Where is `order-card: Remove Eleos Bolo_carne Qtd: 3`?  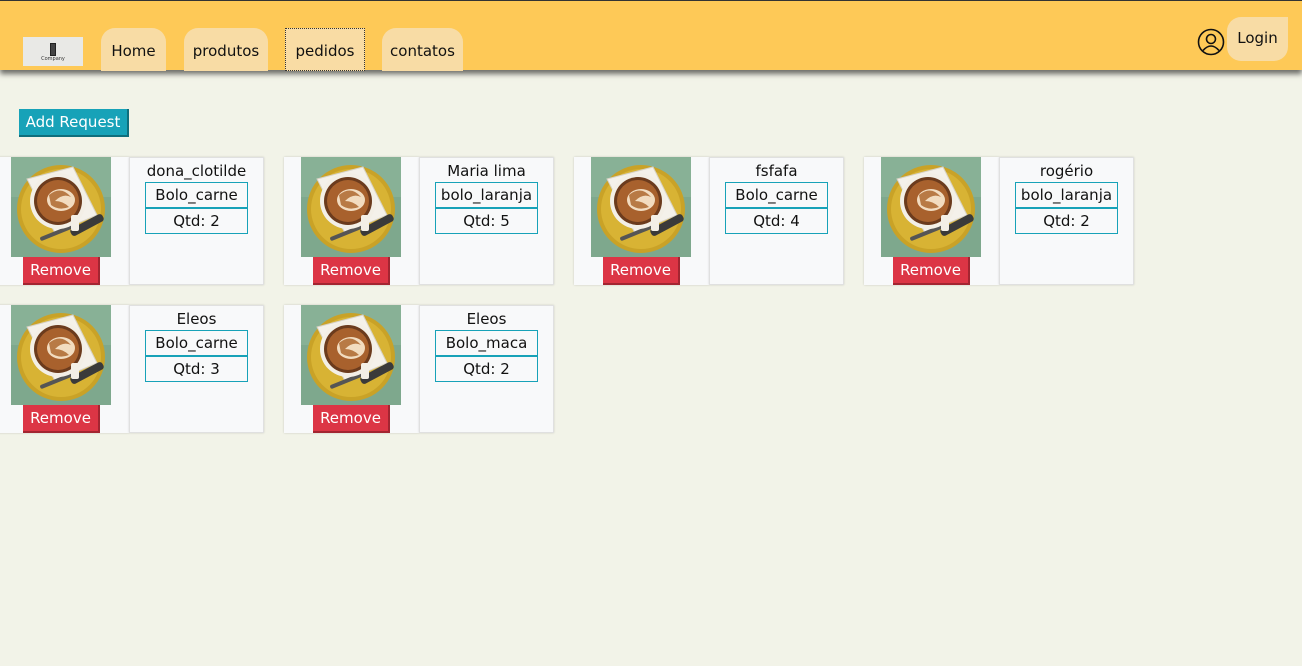
order-card: Remove Eleos Bolo_carne Qtd: 3 is located at coordinates (132, 369).